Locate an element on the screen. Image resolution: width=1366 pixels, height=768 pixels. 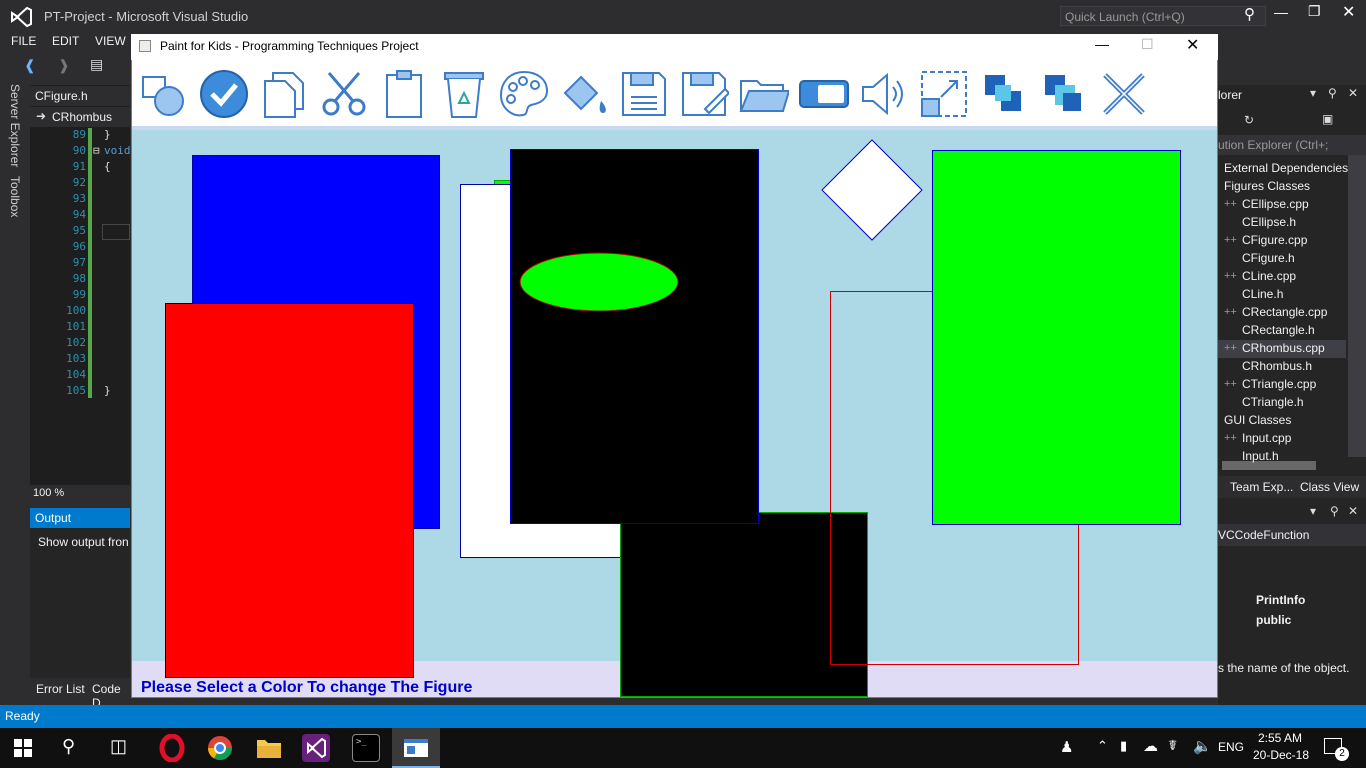
exit-icon is located at coordinates (1124, 94).